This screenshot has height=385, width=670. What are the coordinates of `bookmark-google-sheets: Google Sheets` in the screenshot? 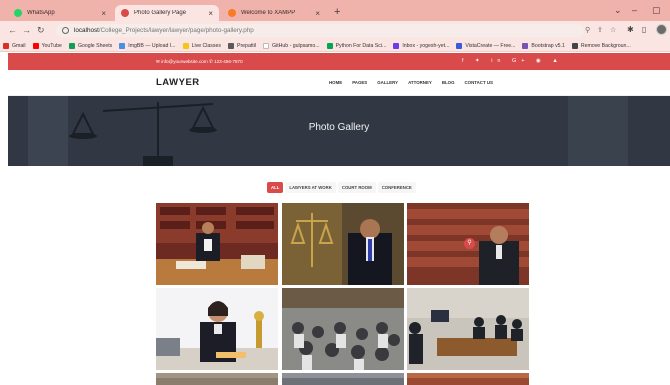 It's located at (90, 45).